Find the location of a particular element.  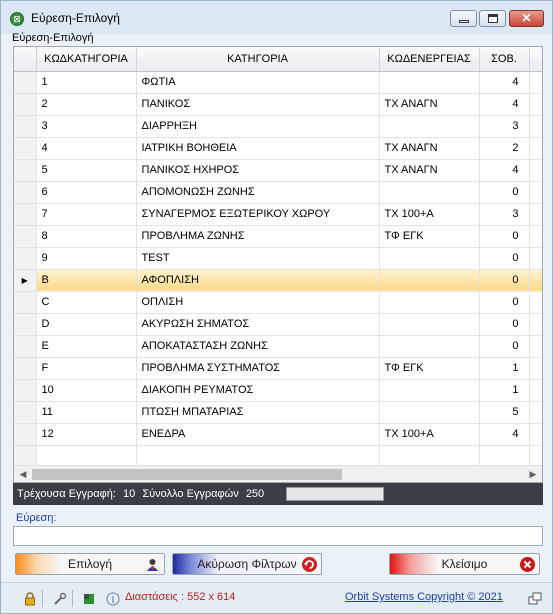

cell-action: ΤΦ ΕΓΚ is located at coordinates (429, 368).